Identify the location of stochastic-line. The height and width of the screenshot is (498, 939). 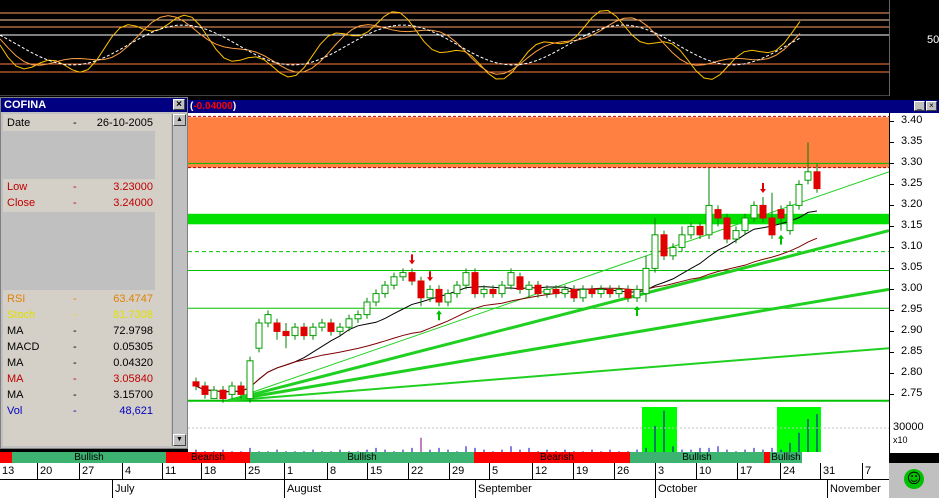
(400, 45).